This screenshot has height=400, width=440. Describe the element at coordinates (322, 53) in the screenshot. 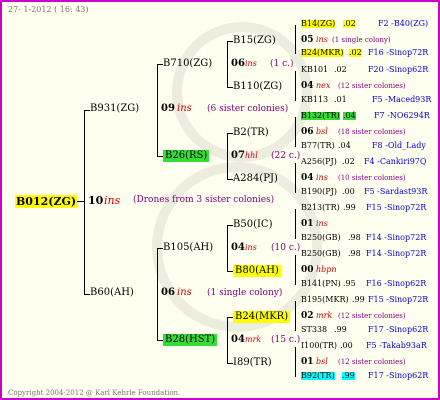

I see `queen-gen4: B24(MKR)` at that location.